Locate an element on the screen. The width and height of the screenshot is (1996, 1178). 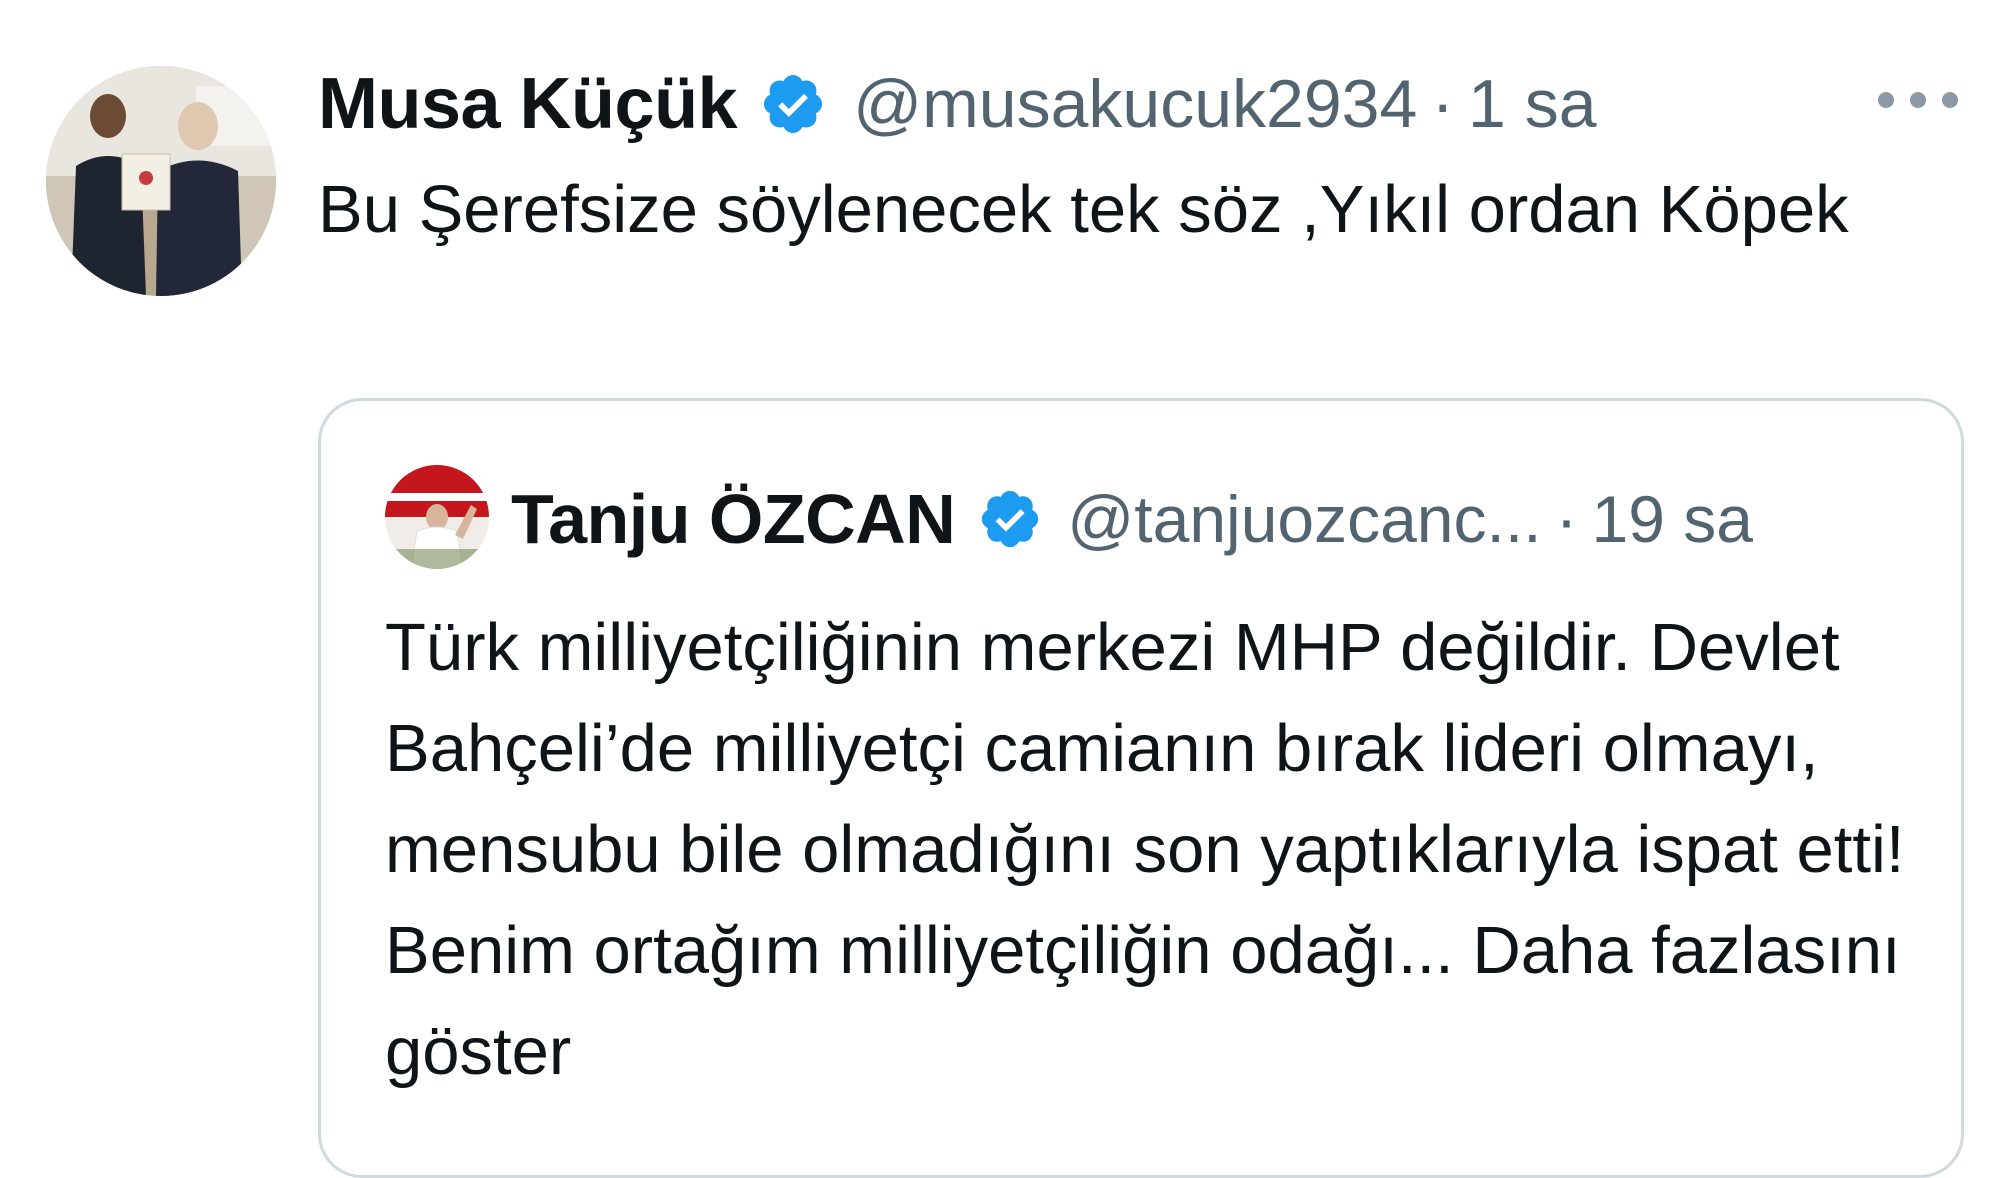
author-name: Musa Küçük is located at coordinates (528, 104).